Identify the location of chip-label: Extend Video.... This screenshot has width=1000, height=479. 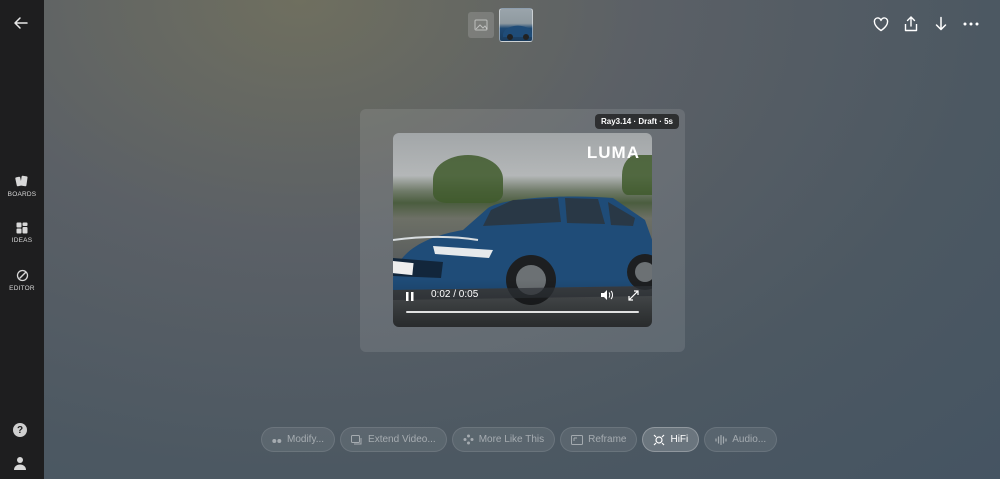
(402, 439).